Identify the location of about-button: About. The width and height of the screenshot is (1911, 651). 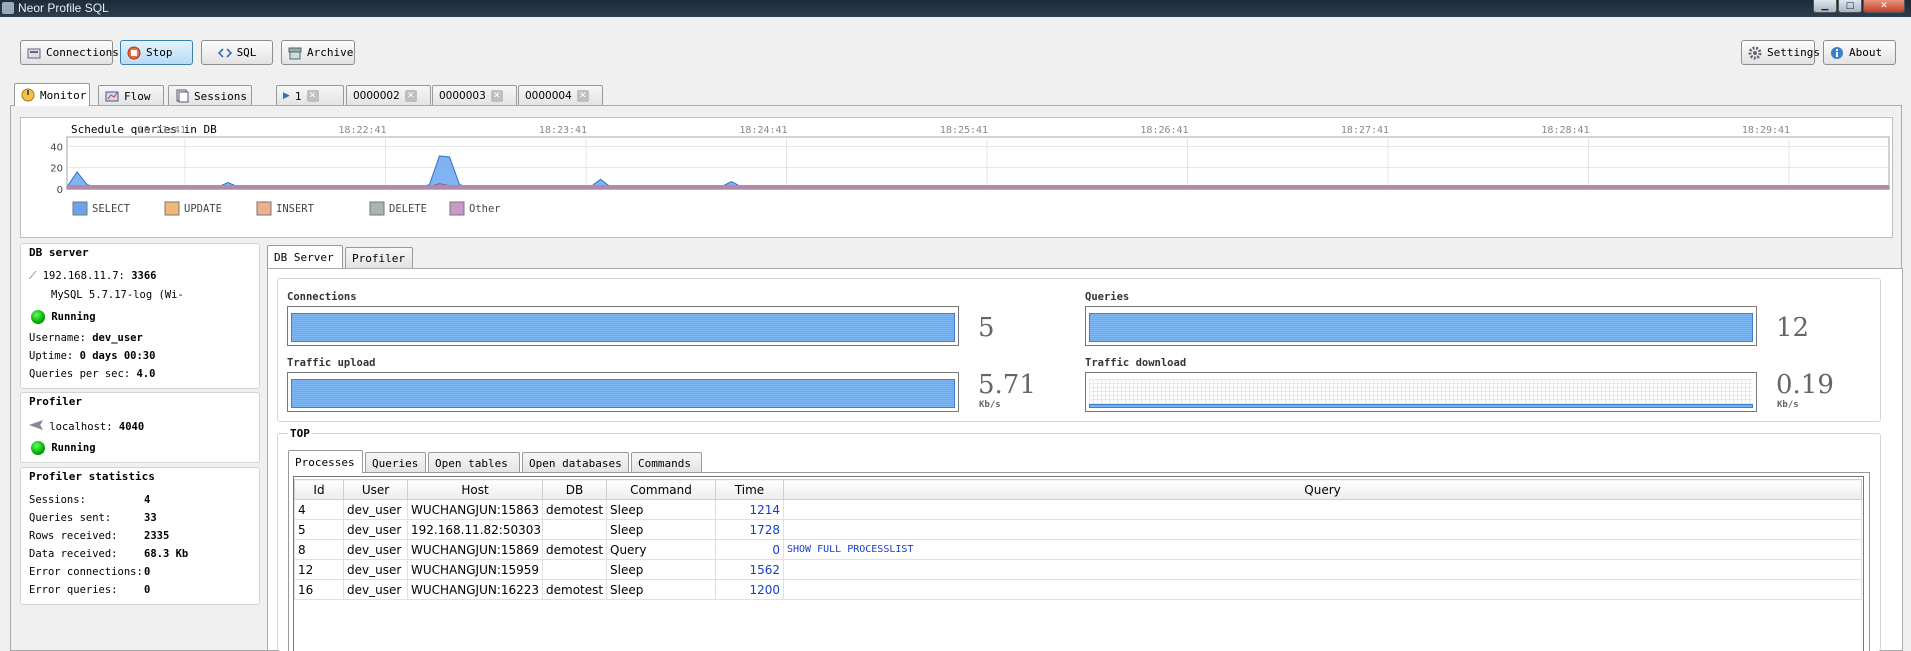
(1859, 52).